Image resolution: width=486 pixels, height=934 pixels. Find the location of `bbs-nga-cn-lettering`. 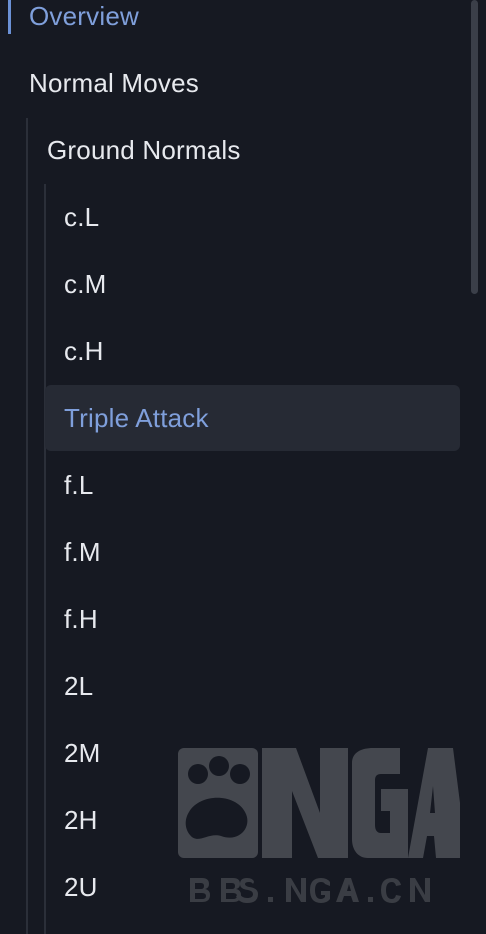

bbs-nga-cn-lettering is located at coordinates (310, 890).